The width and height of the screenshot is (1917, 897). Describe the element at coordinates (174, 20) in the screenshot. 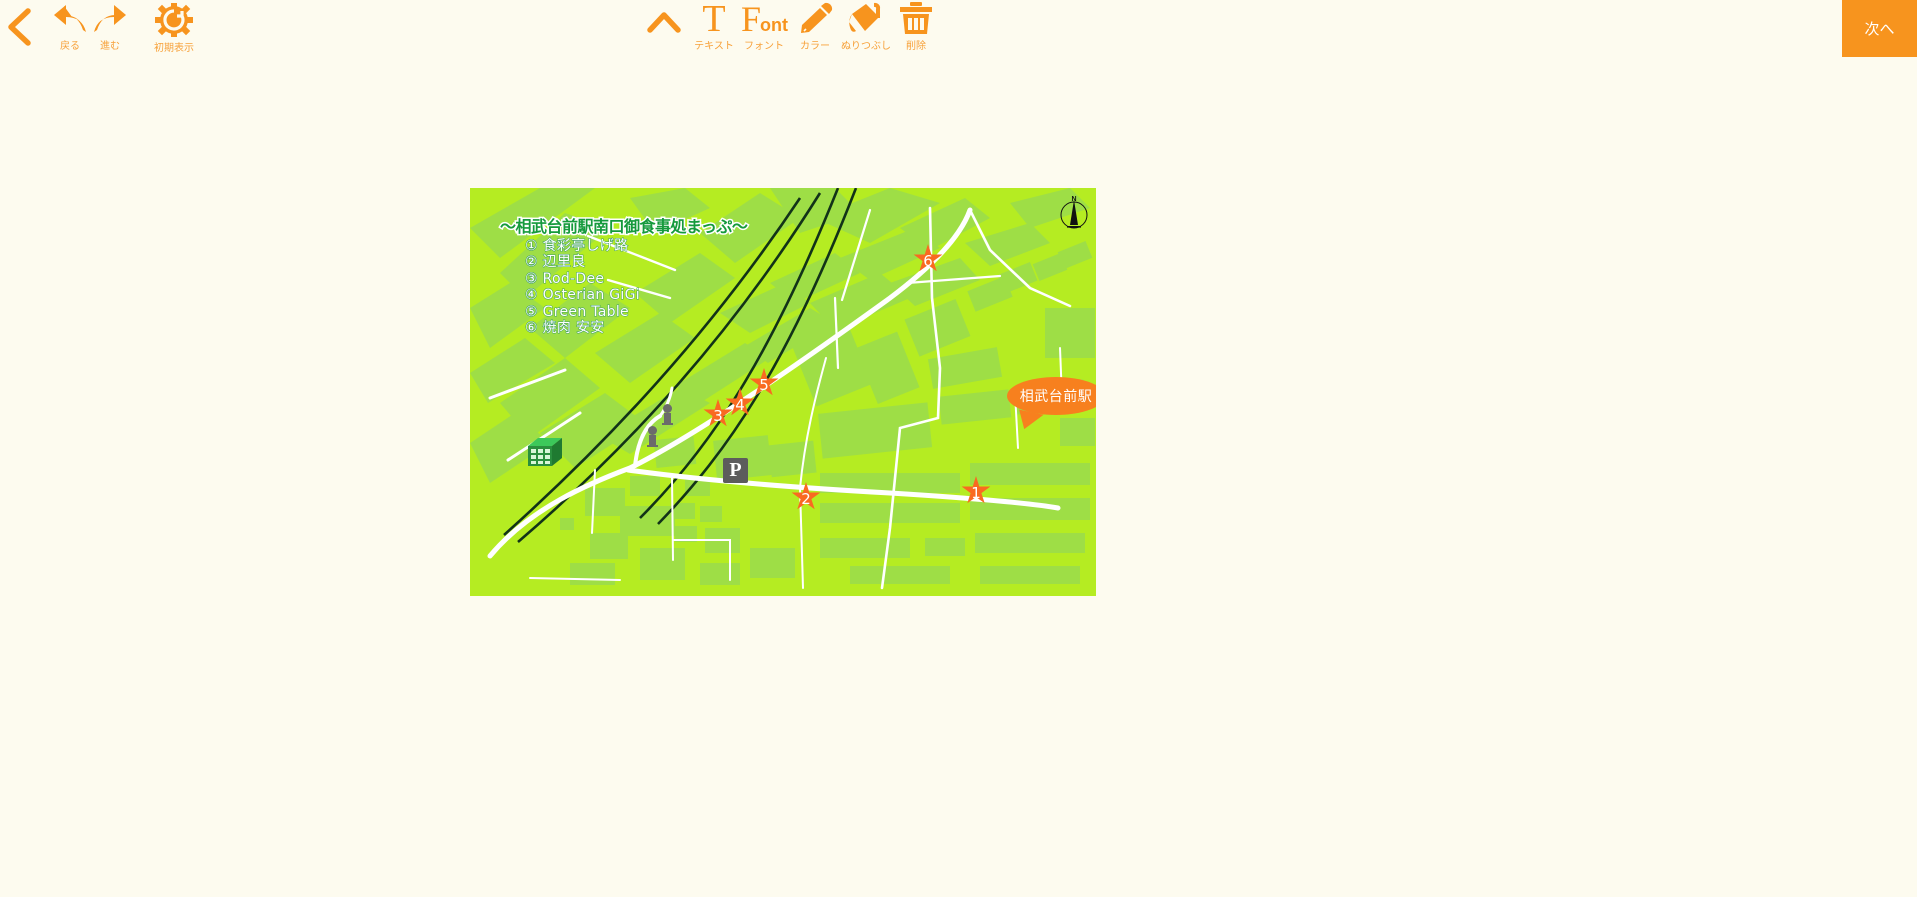

I see `gear-refresh-icon` at that location.